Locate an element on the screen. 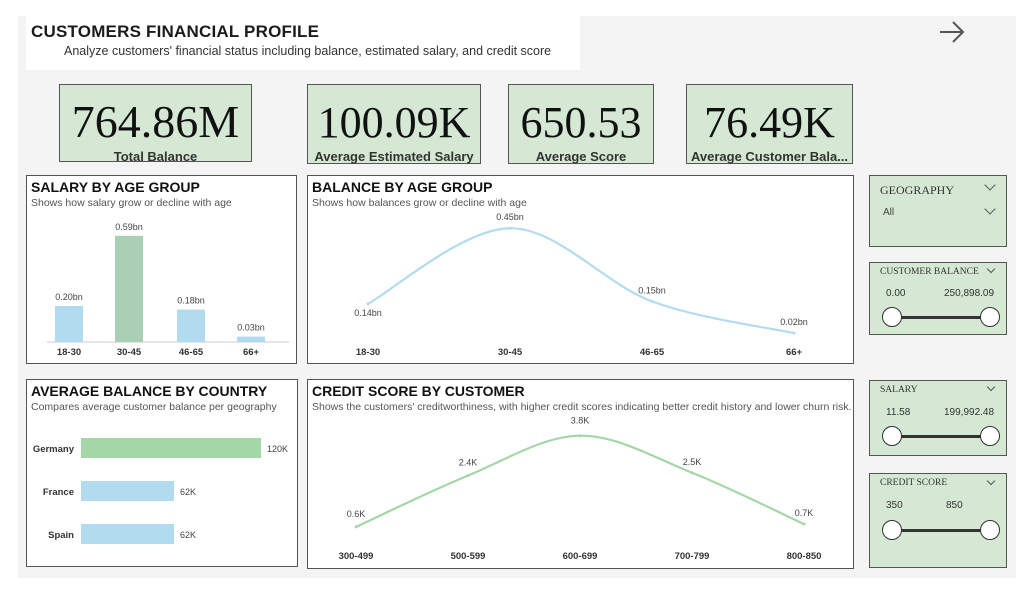 The image size is (1036, 597). kpi-average-score: 650.53 Average Score is located at coordinates (581, 124).